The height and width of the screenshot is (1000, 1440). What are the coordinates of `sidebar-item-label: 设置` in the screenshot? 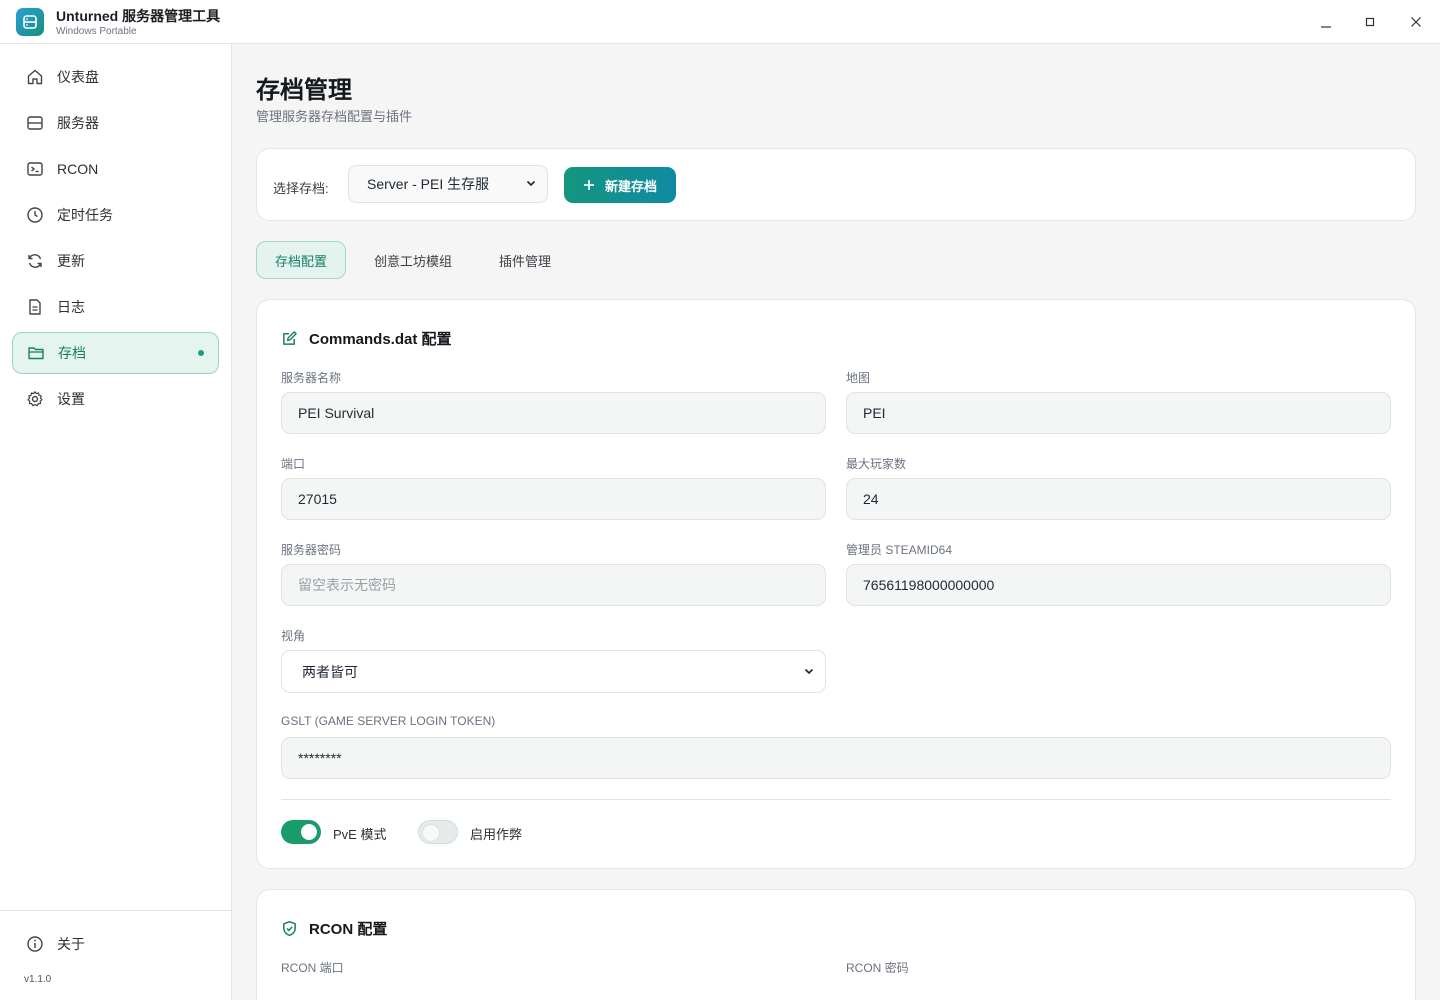 It's located at (71, 399).